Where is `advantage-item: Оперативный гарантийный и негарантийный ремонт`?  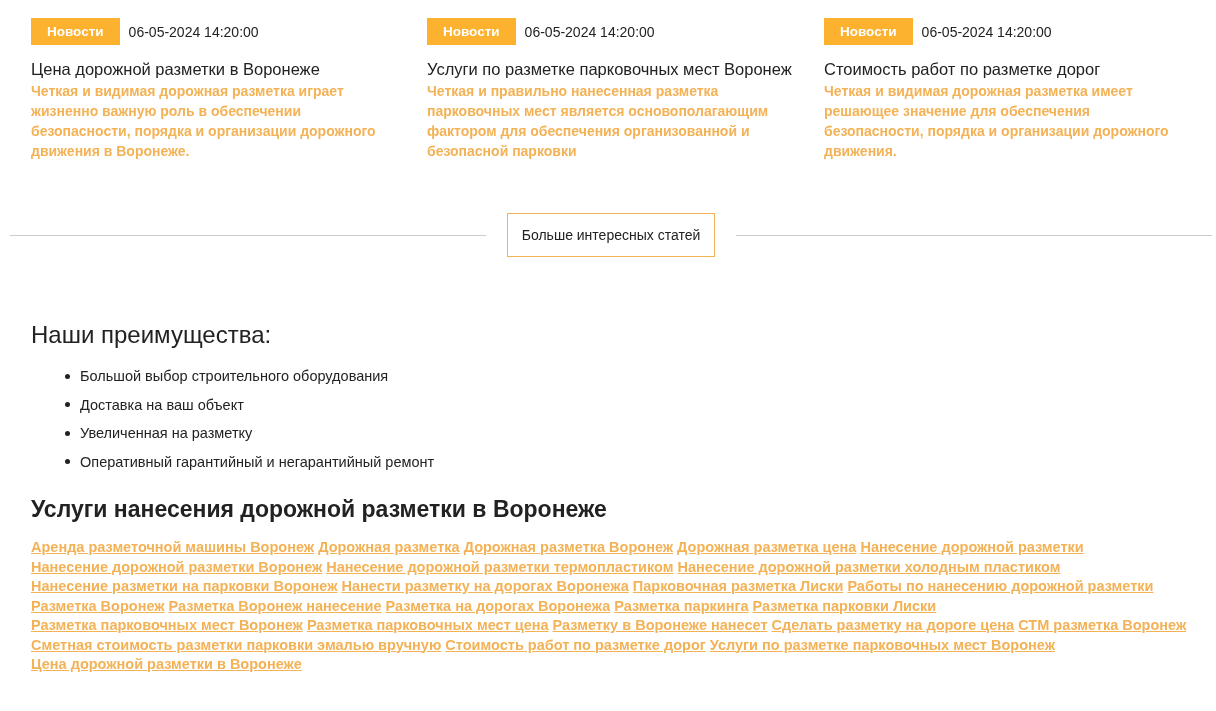 advantage-item: Оперативный гарантийный и негарантийный ремонт is located at coordinates (257, 462).